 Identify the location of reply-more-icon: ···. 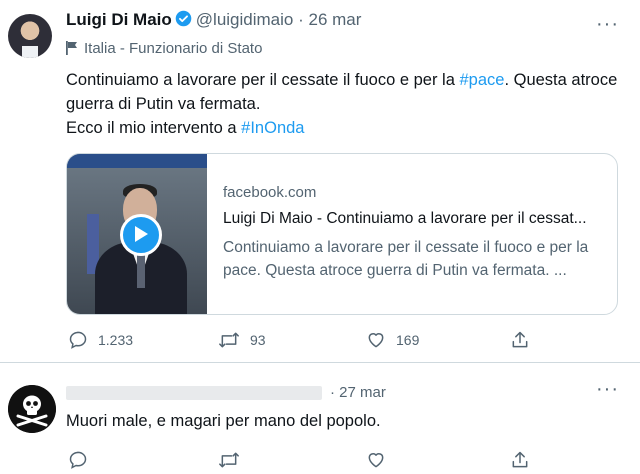
(607, 389).